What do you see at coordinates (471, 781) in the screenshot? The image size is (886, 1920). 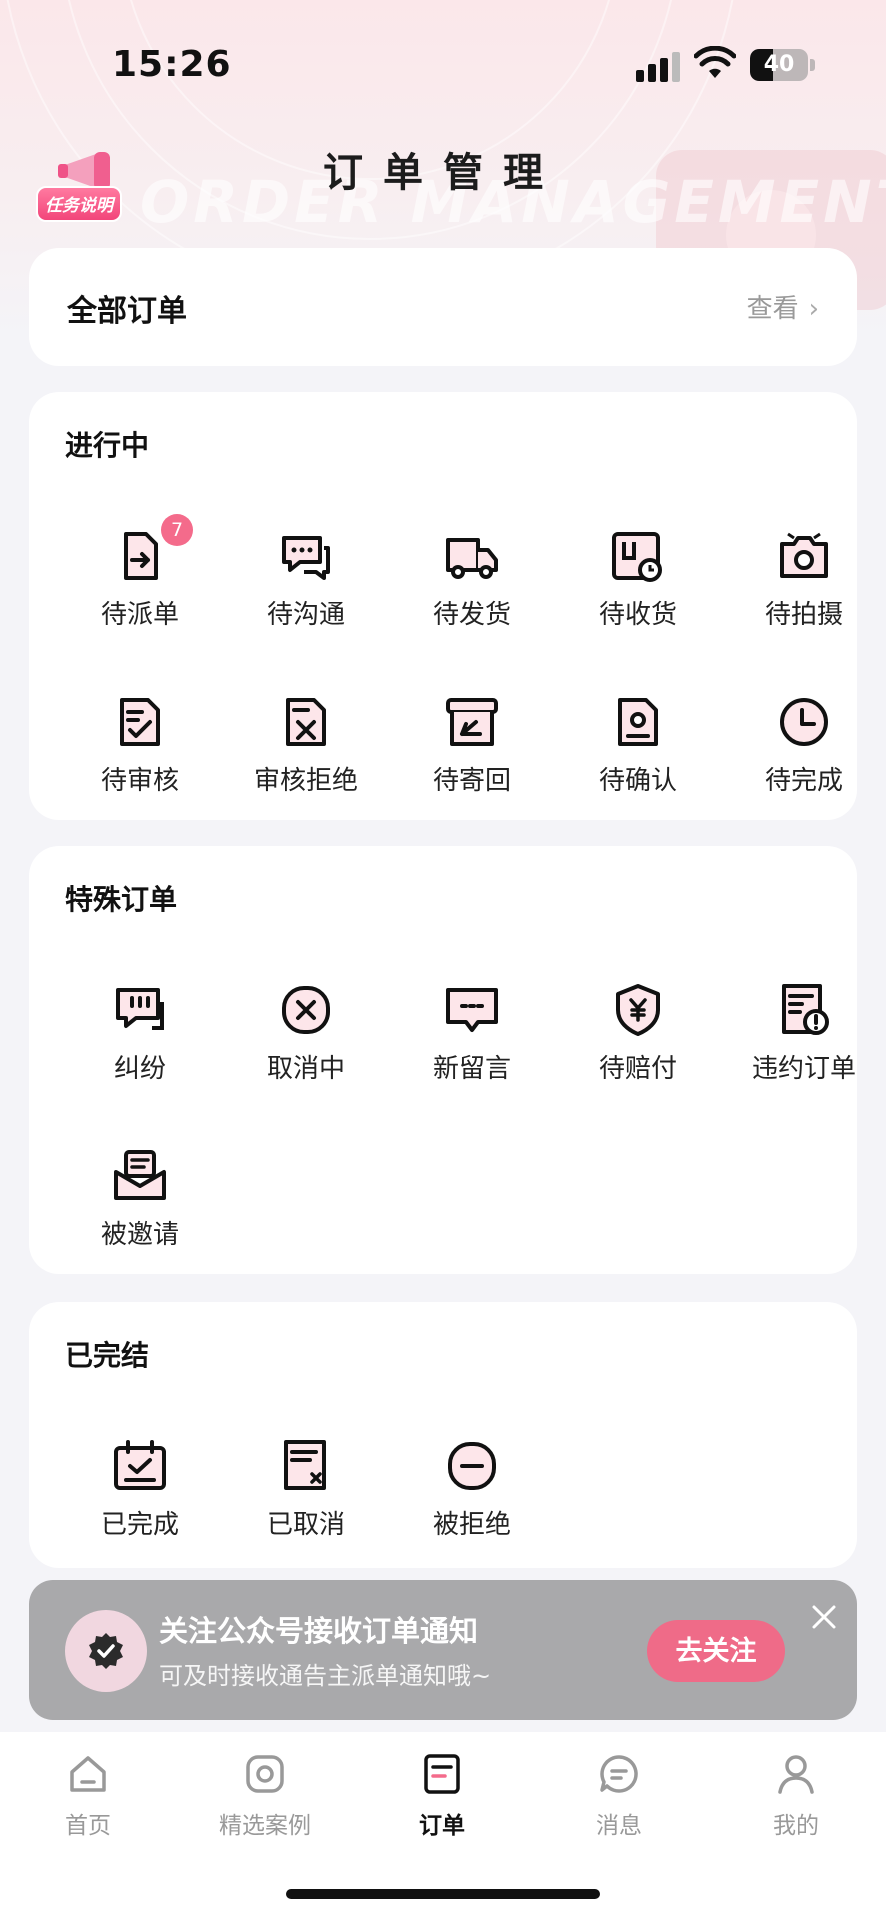 I see `order-status-label: 待寄回` at bounding box center [471, 781].